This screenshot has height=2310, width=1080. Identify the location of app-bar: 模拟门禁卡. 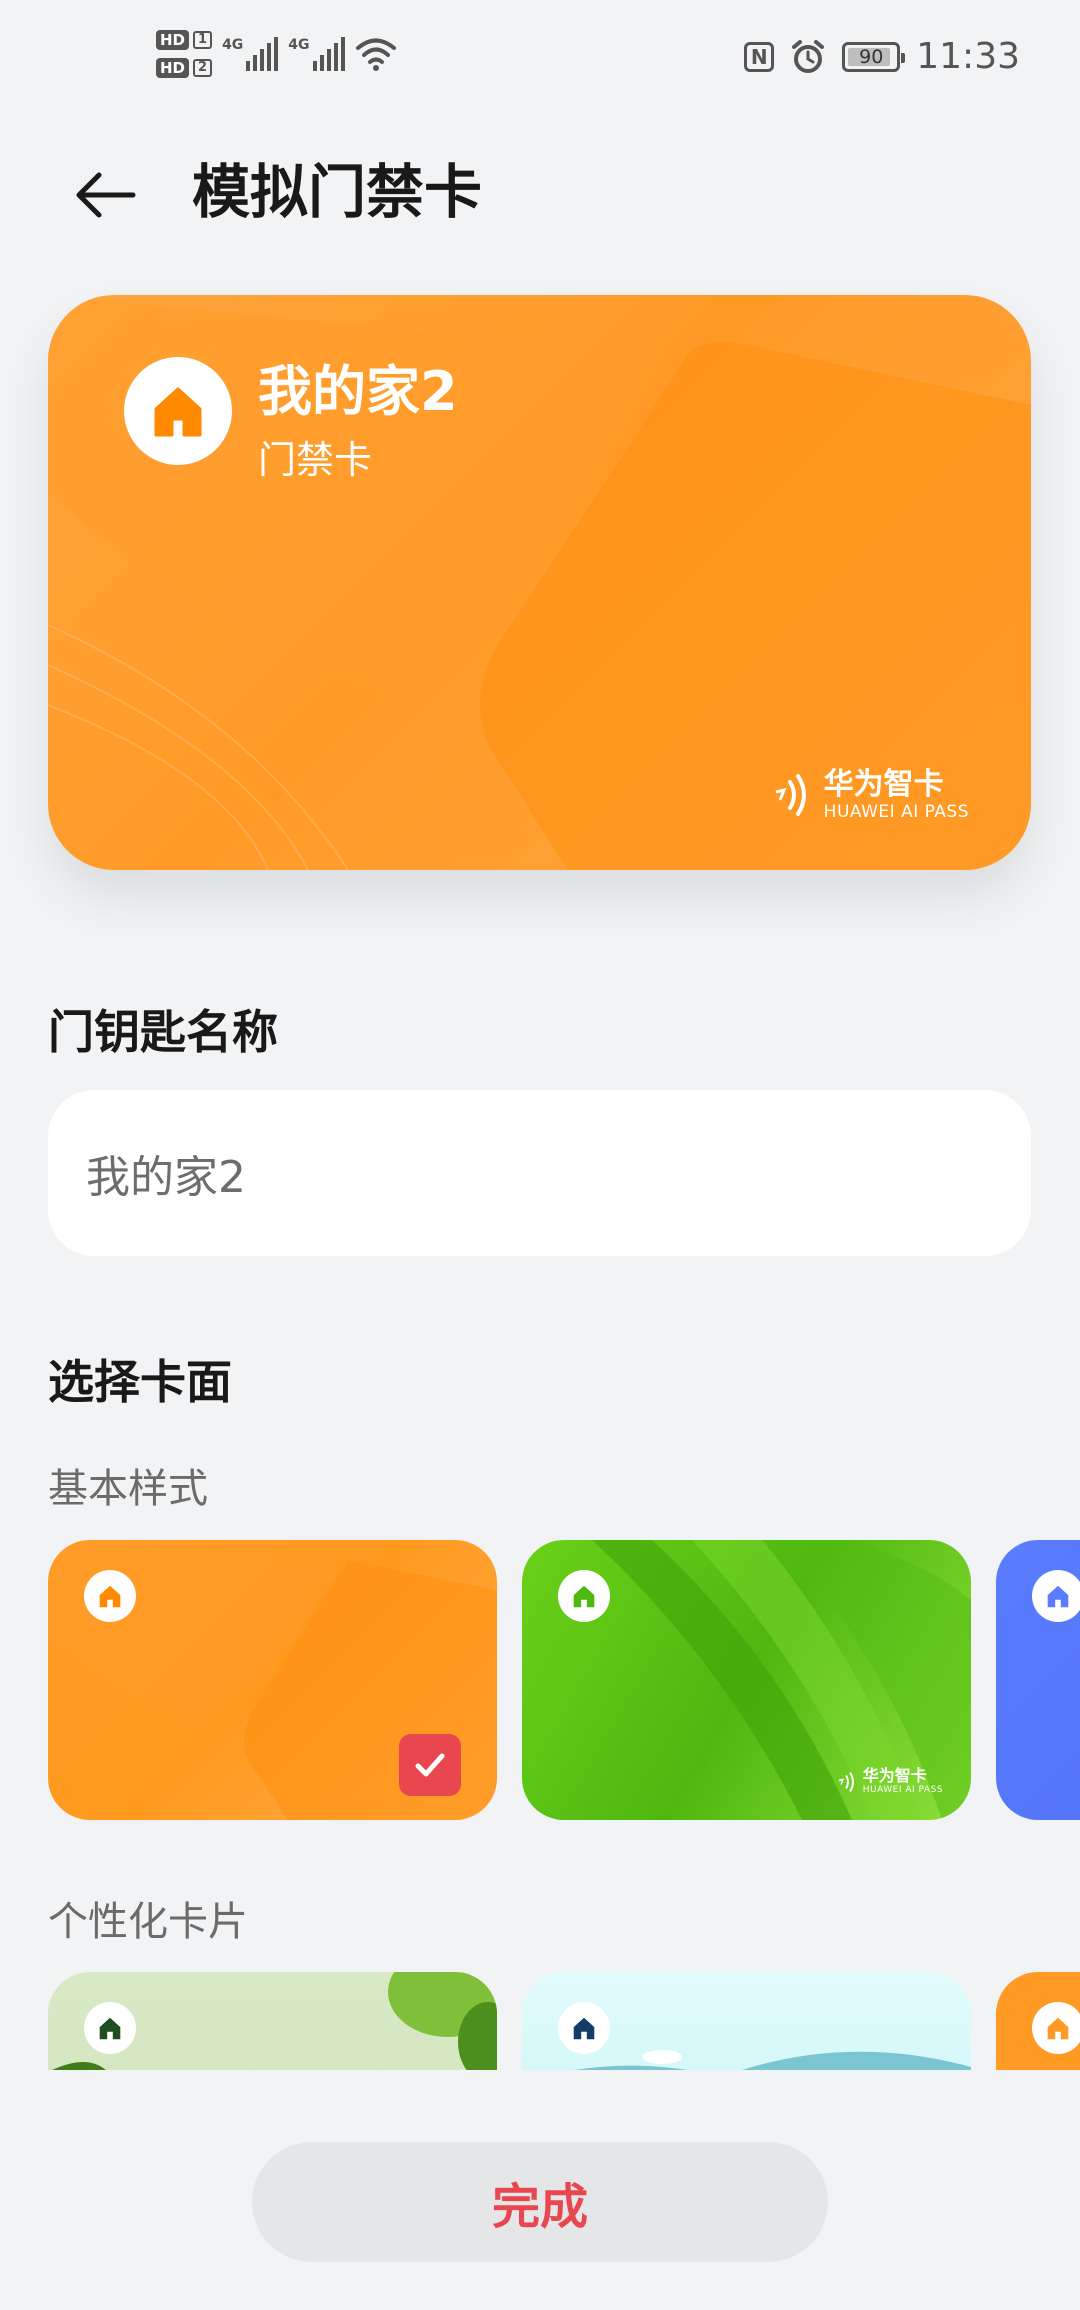
(540, 190).